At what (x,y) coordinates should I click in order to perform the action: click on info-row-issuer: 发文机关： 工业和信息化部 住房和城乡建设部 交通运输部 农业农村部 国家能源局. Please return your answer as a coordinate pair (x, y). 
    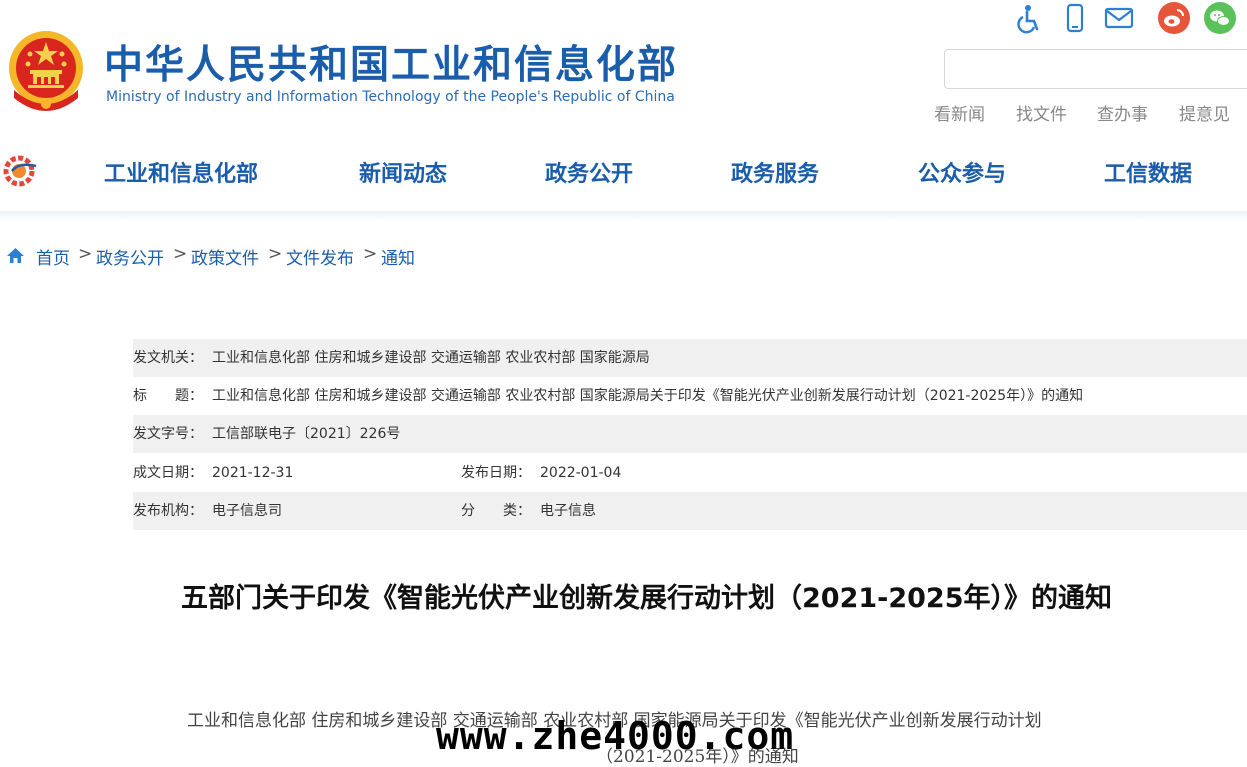
    Looking at the image, I should click on (690, 358).